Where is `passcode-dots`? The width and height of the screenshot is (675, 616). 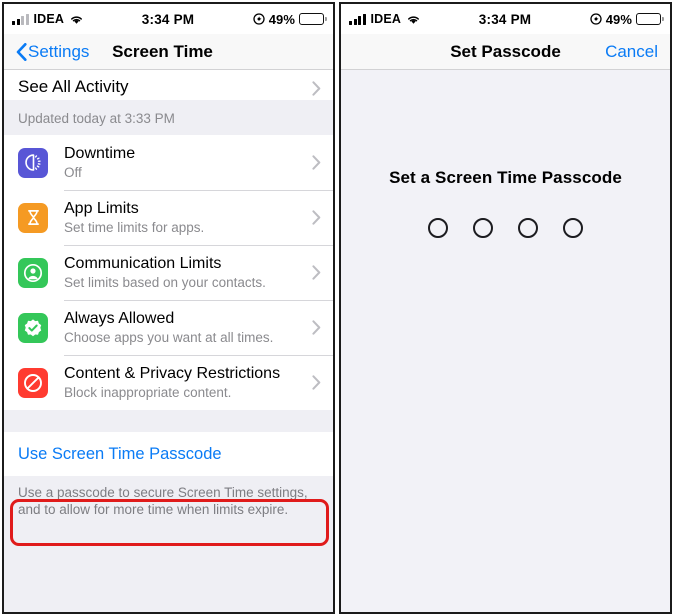 passcode-dots is located at coordinates (505, 228).